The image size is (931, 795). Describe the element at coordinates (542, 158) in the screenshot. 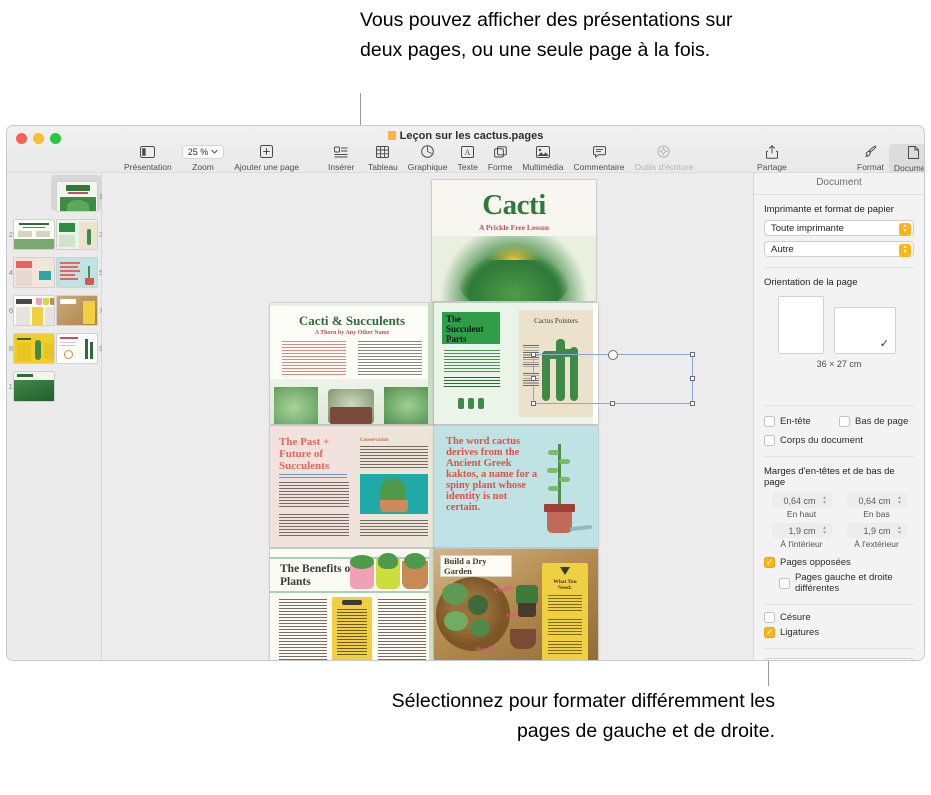

I see `toolbar-media-button: Multimédia` at that location.